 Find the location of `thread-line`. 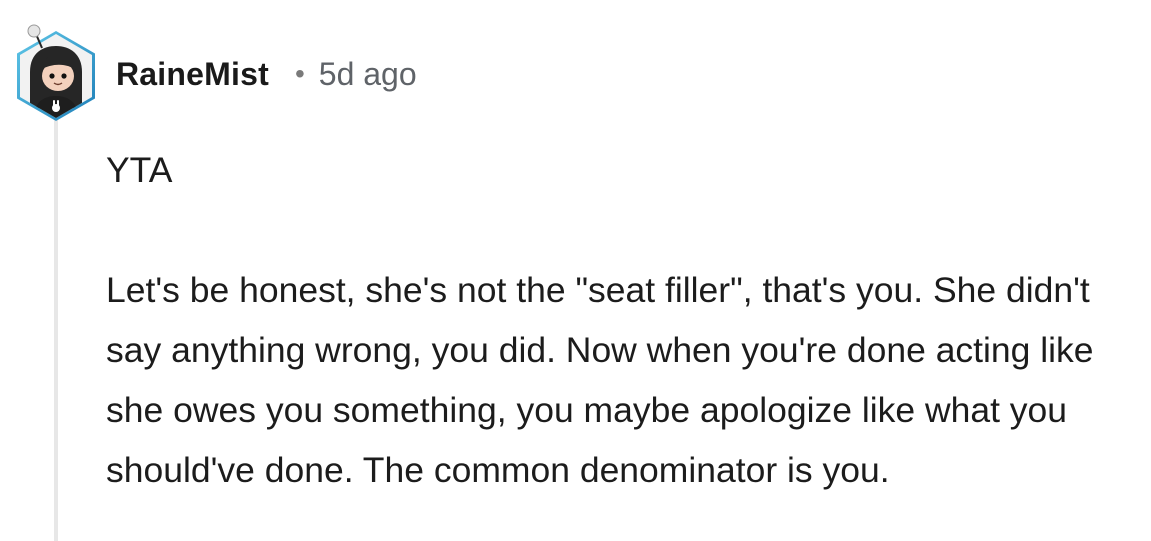

thread-line is located at coordinates (56, 329).